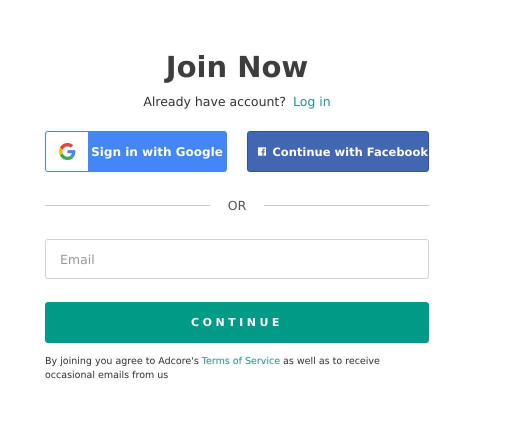 Image resolution: width=512 pixels, height=440 pixels. What do you see at coordinates (338, 151) in the screenshot?
I see `facebook-button: Continue with Facebook` at bounding box center [338, 151].